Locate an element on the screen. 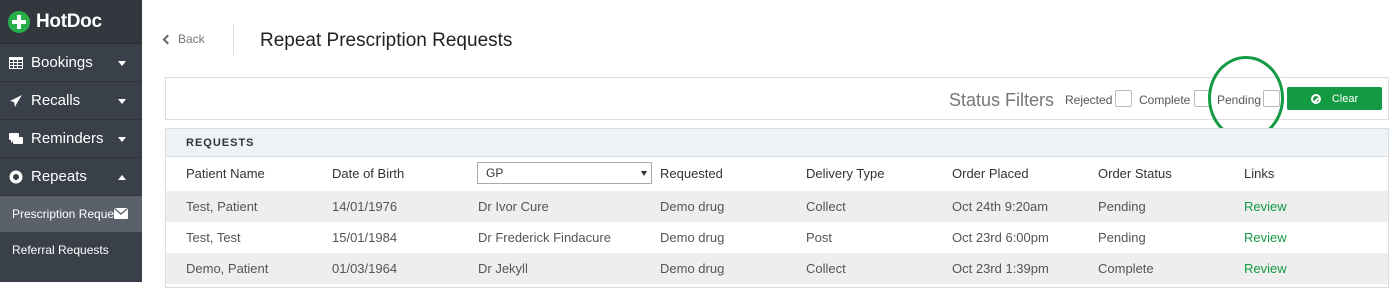  column-header: Date of Birth is located at coordinates (368, 173).